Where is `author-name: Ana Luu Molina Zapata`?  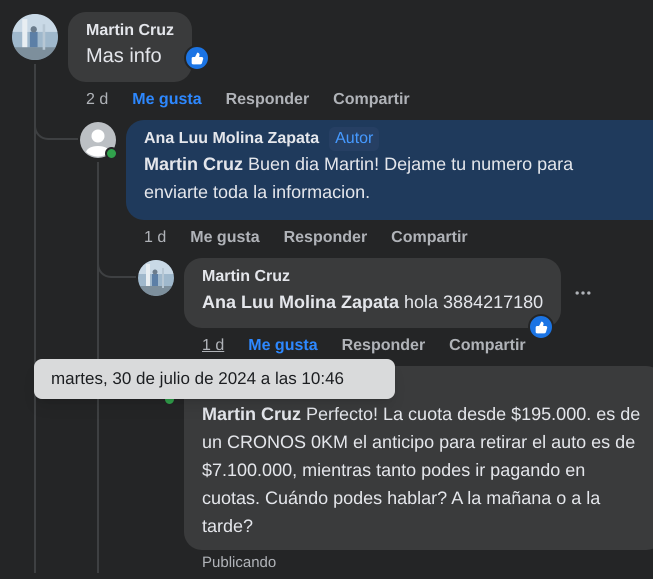
author-name: Ana Luu Molina Zapata is located at coordinates (232, 139).